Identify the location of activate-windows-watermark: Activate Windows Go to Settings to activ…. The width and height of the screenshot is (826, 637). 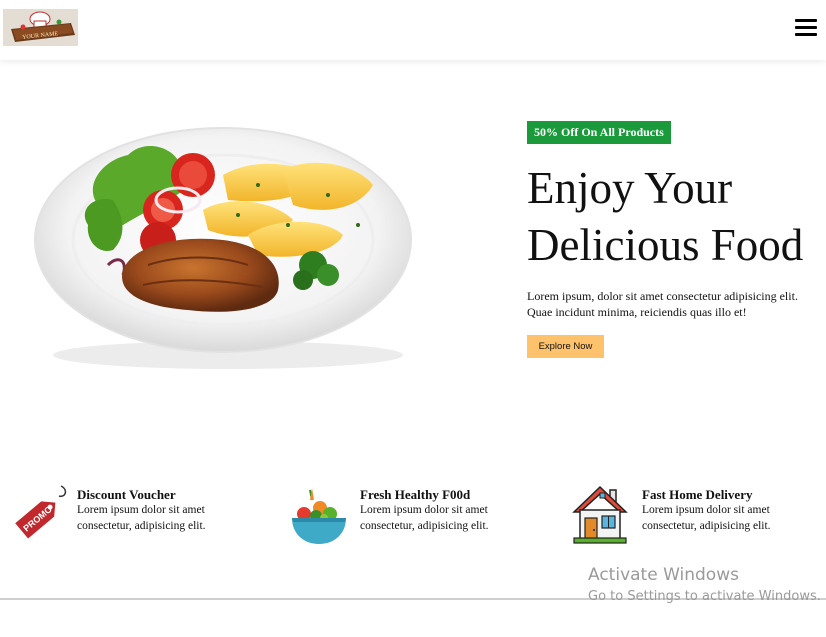
(704, 585).